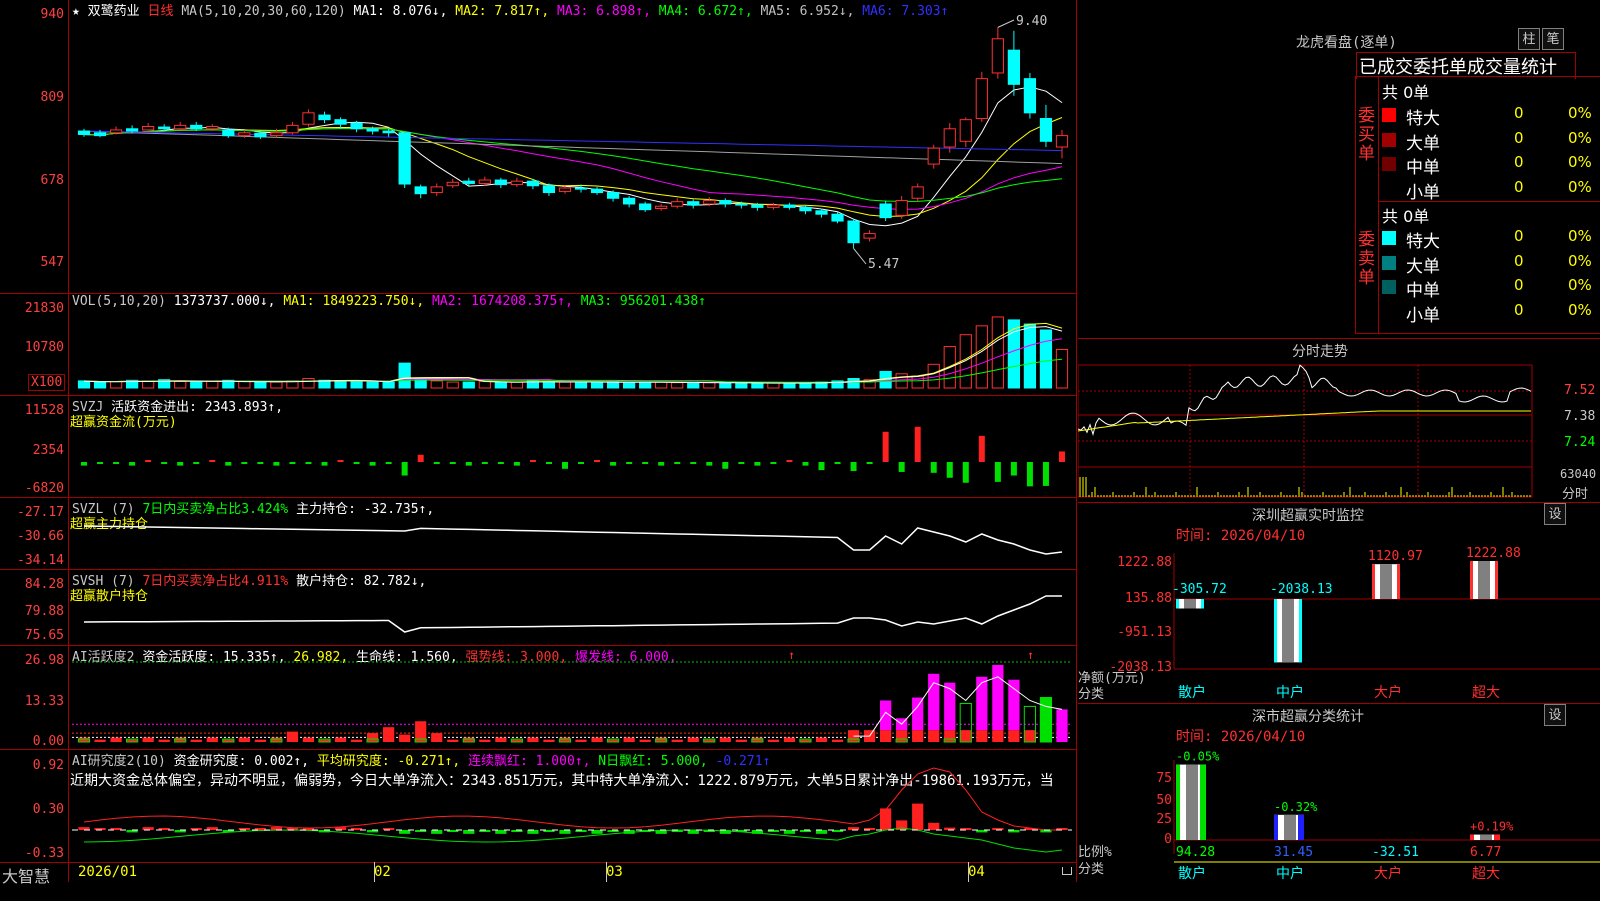 This screenshot has height=901, width=1600. Describe the element at coordinates (1580, 442) in the screenshot. I see `intraday-ytick: 7.24` at that location.